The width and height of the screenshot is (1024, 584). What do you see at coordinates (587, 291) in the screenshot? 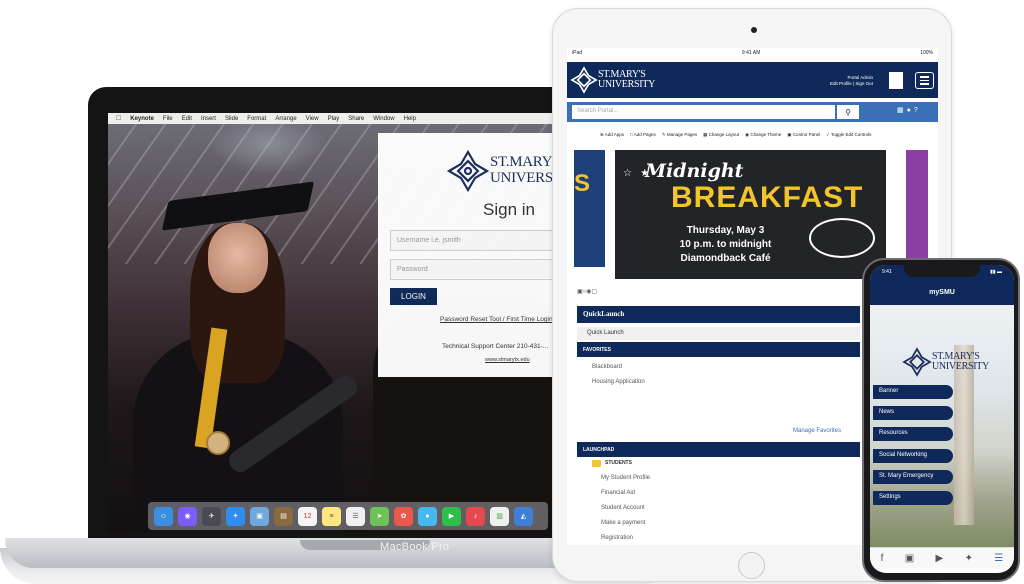
I see `widget-icons: ▣○◉▢` at bounding box center [587, 291].